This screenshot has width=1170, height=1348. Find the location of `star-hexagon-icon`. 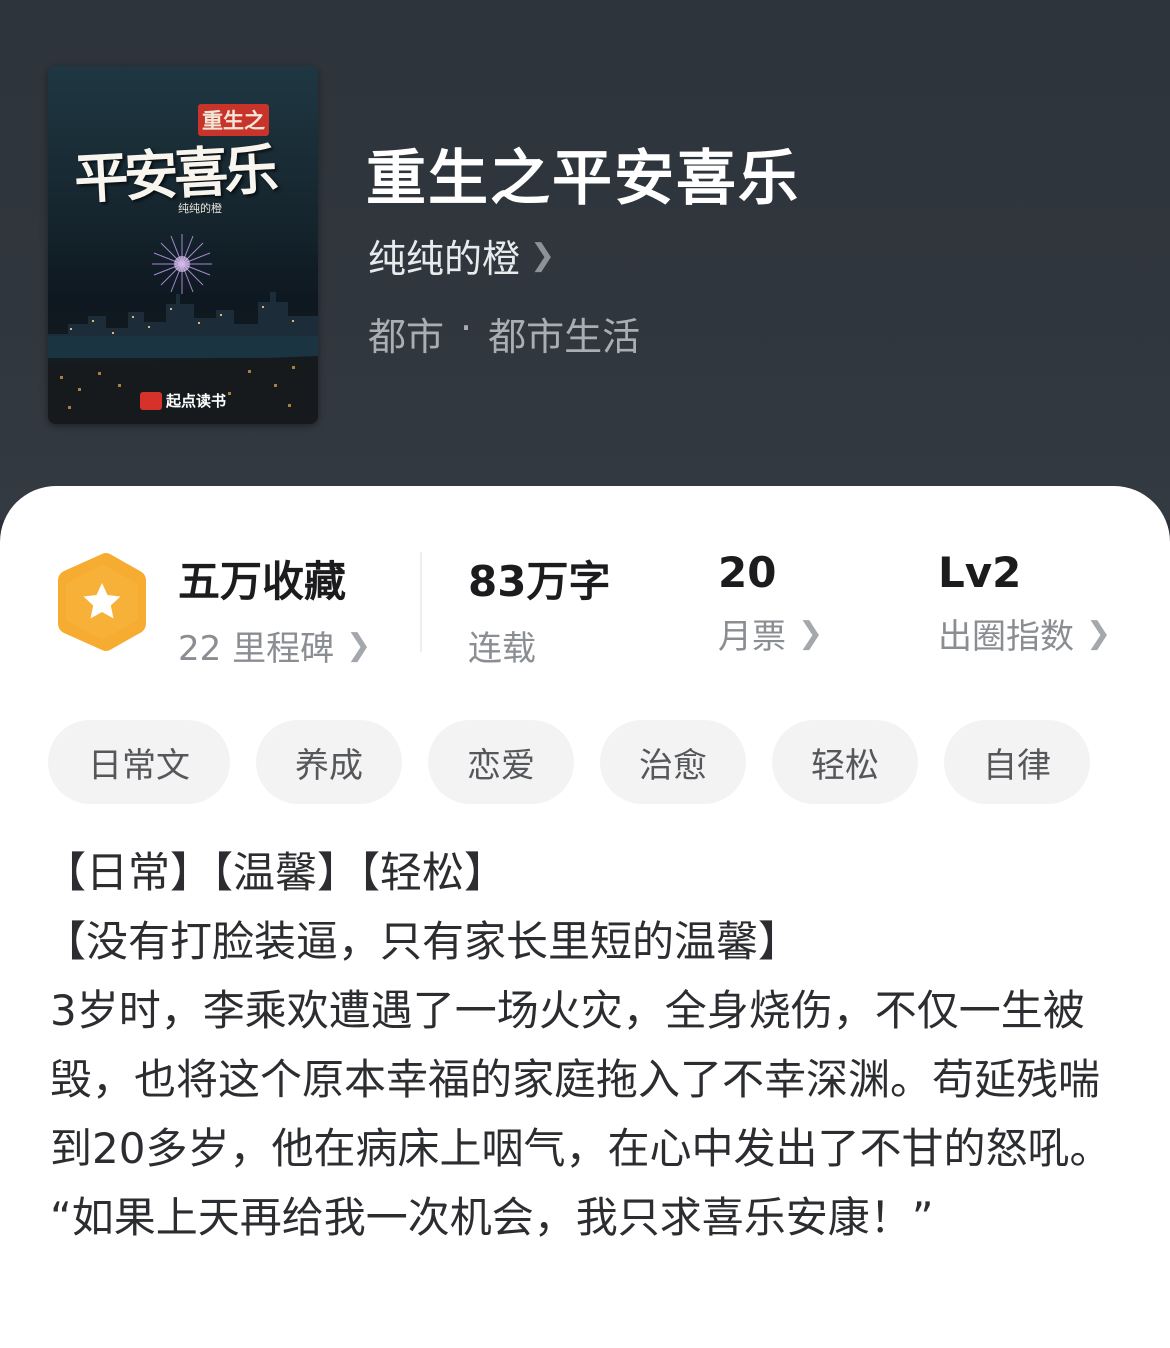

star-hexagon-icon is located at coordinates (102, 602).